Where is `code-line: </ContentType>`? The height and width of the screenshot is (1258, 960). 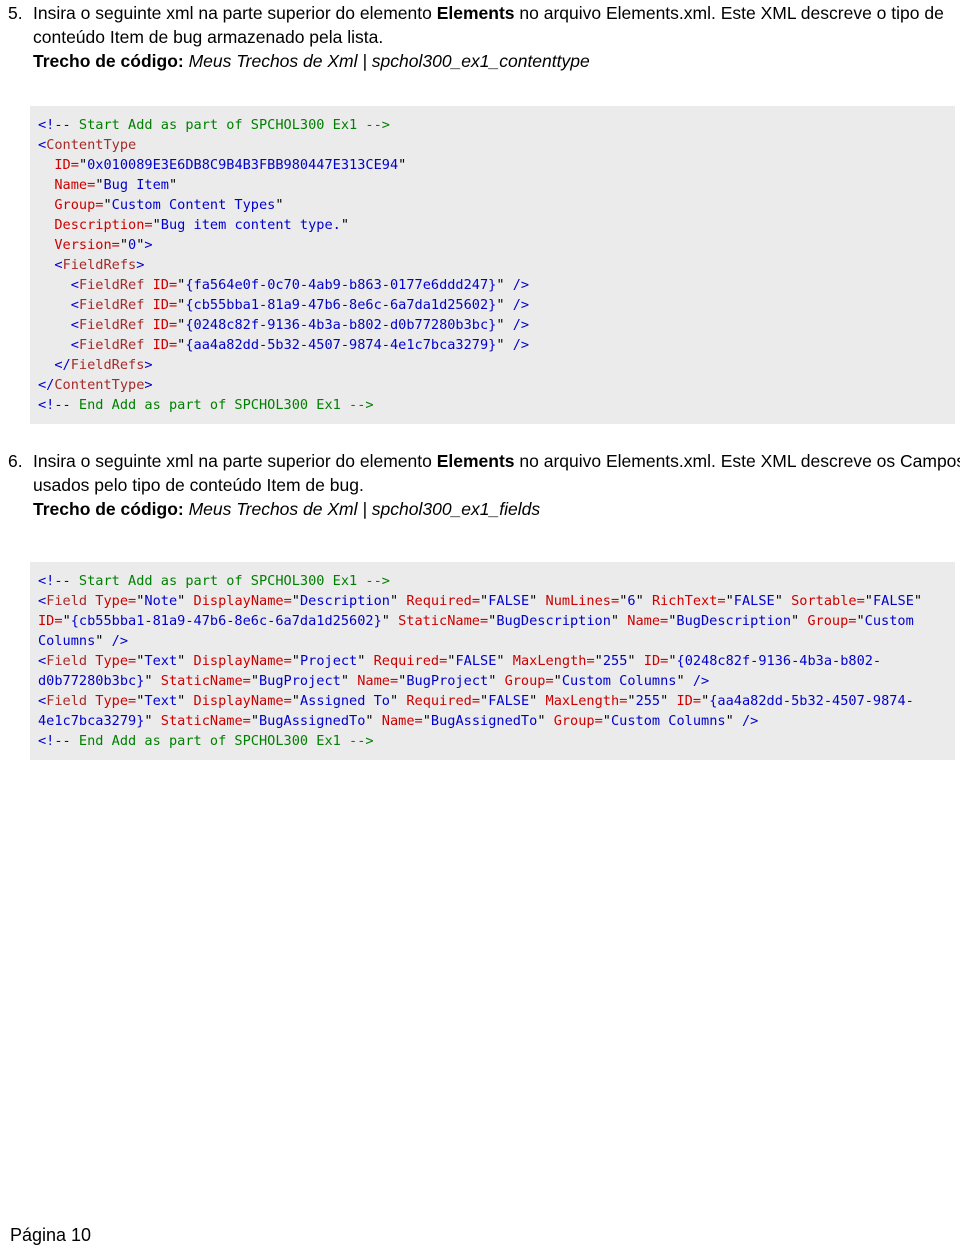
code-line: </ContentType> is located at coordinates (95, 384).